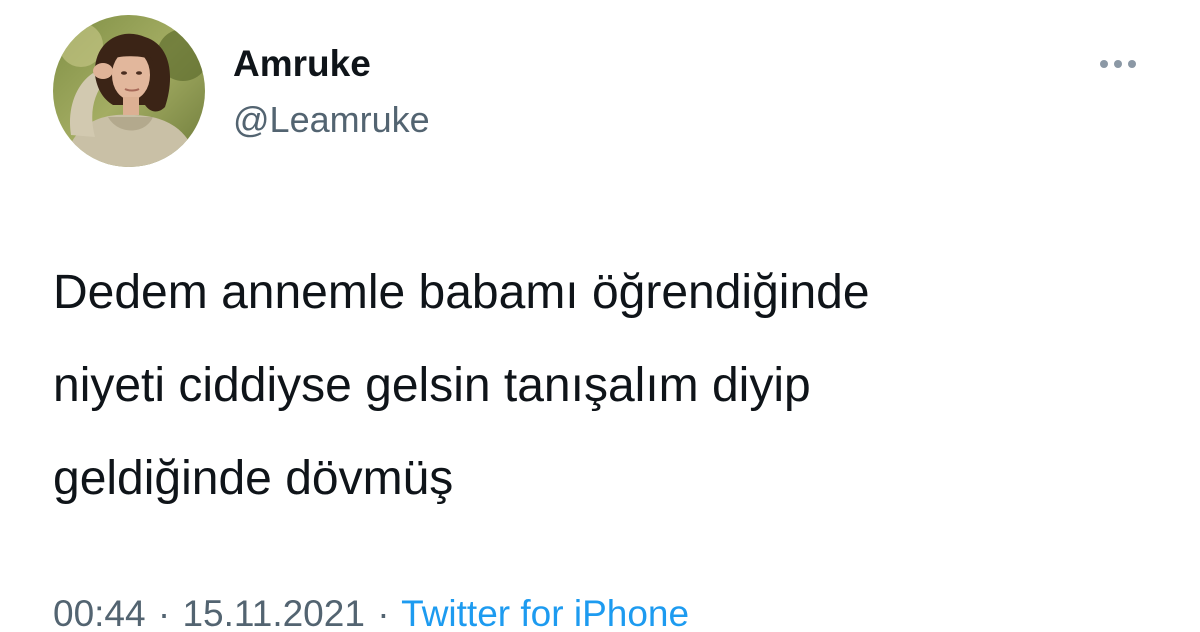 This screenshot has width=1200, height=632. What do you see at coordinates (1120, 64) in the screenshot?
I see `more-horizontal-icon` at bounding box center [1120, 64].